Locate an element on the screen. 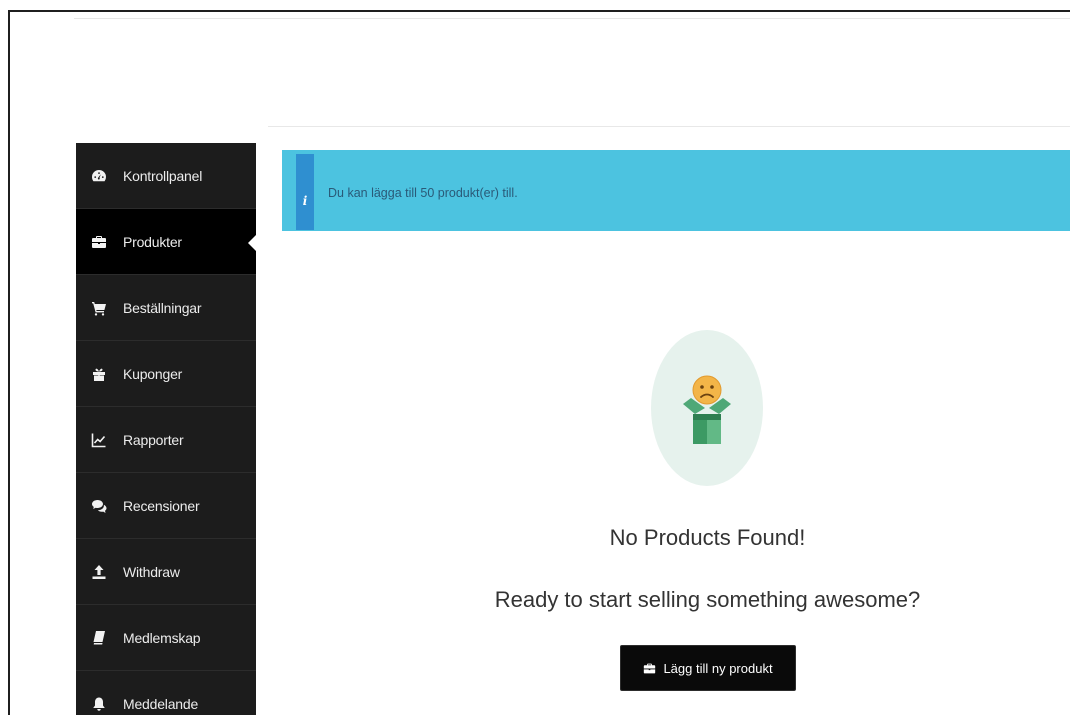 This screenshot has height=715, width=1070. sidebar-item-bestallningar: Beställningar is located at coordinates (166, 308).